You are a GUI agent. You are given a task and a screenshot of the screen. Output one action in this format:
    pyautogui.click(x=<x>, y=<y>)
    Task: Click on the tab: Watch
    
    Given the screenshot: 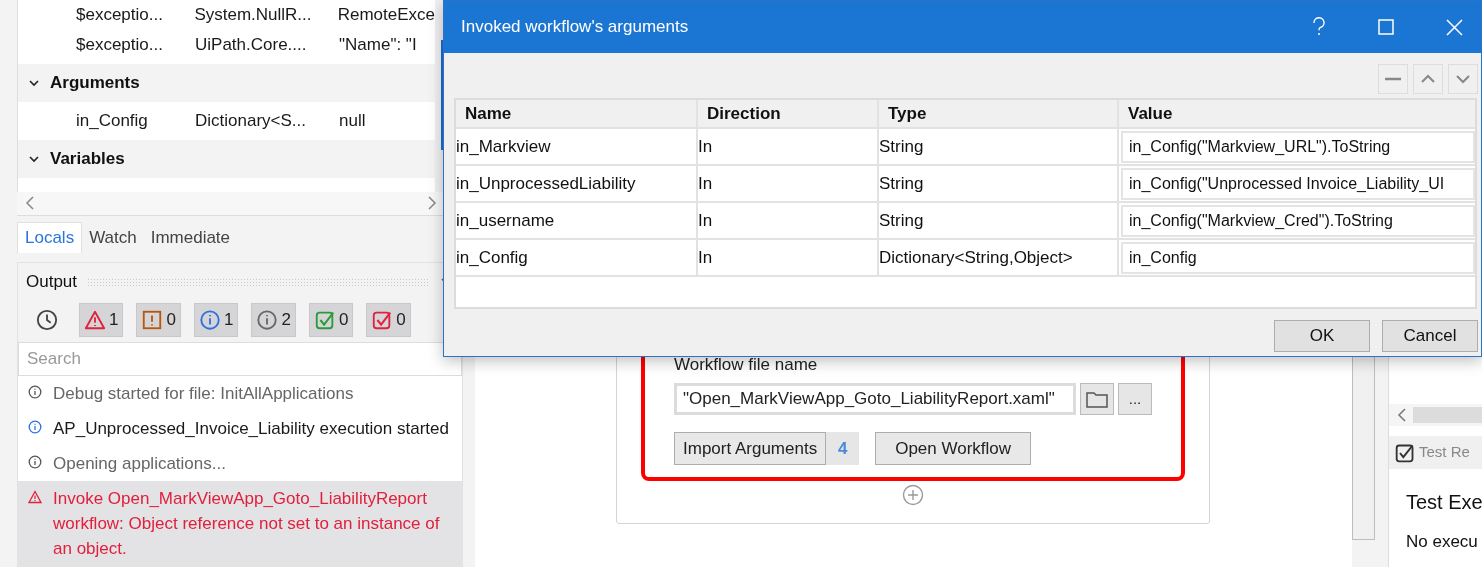 What is the action you would take?
    pyautogui.click(x=113, y=237)
    